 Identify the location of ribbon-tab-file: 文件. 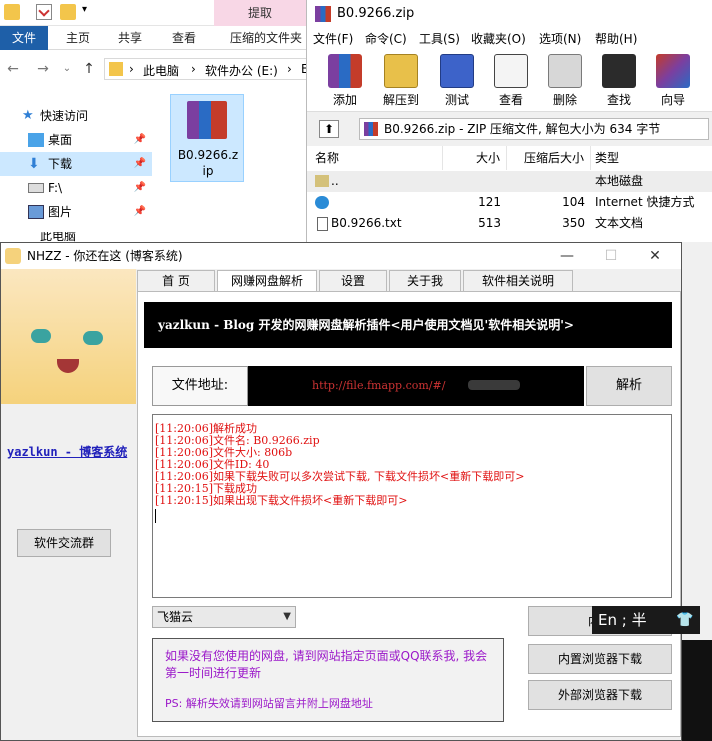
(24, 38).